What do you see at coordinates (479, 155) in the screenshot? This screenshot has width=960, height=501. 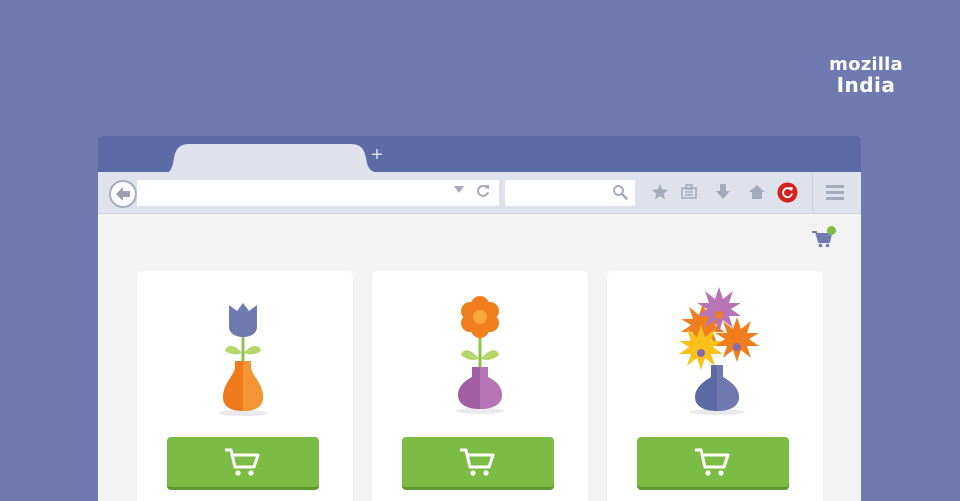 I see `tab-strip: × +` at bounding box center [479, 155].